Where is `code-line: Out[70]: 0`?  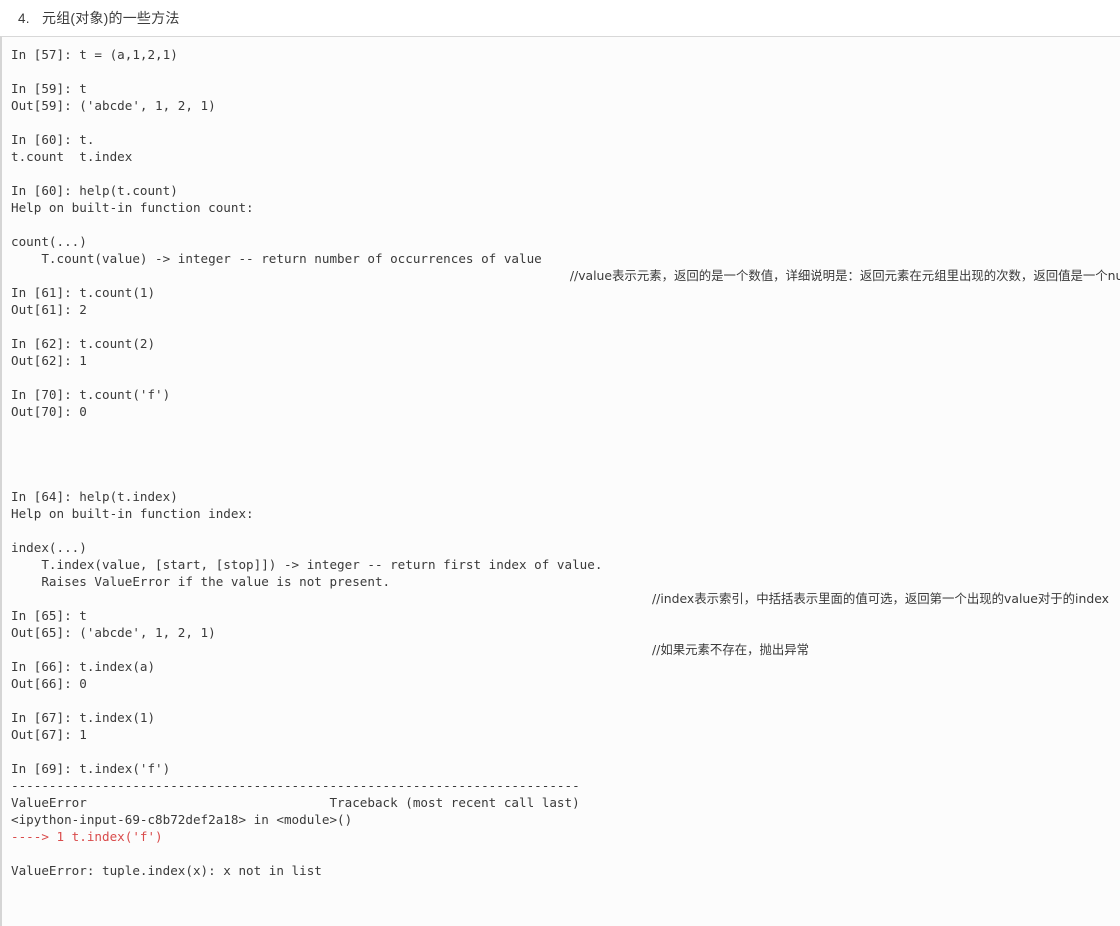
code-line: Out[70]: 0 is located at coordinates (49, 411).